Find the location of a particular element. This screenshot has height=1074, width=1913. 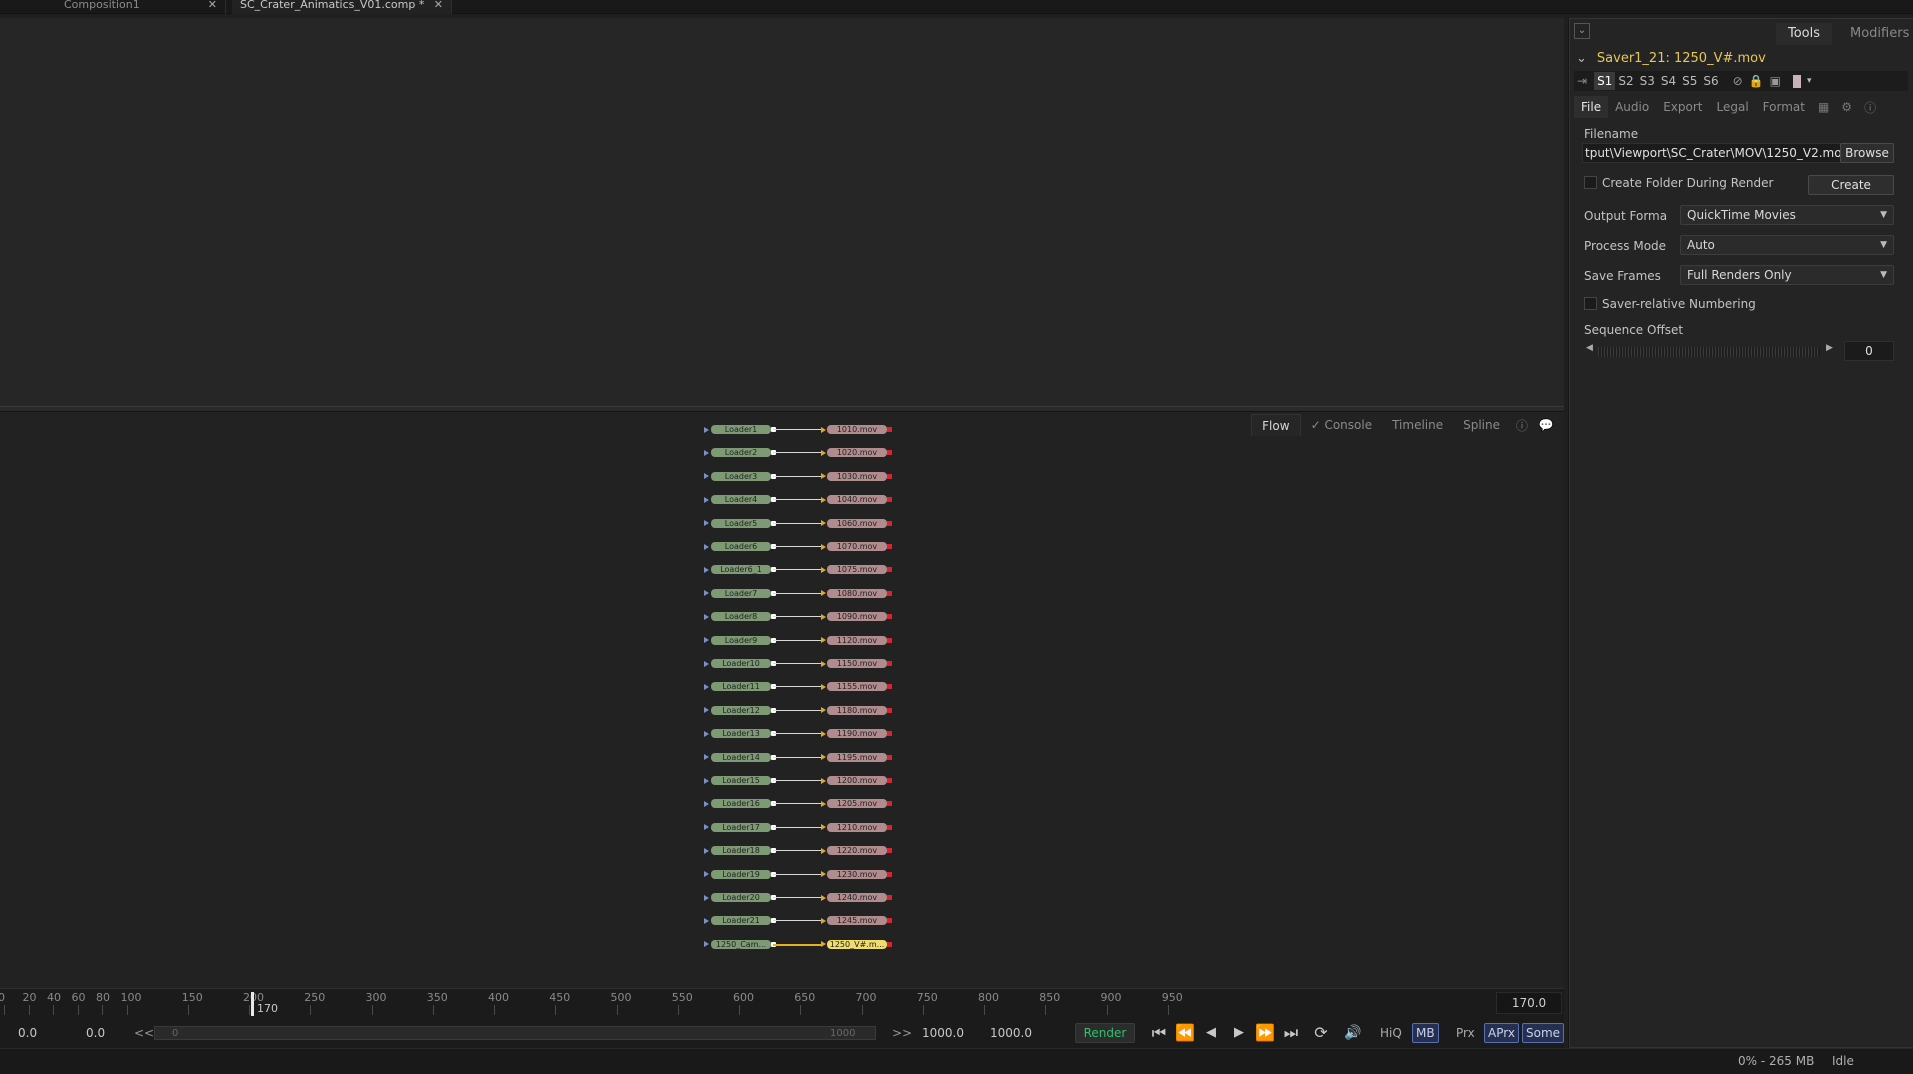

loader-node: Loader4 is located at coordinates (741, 500).